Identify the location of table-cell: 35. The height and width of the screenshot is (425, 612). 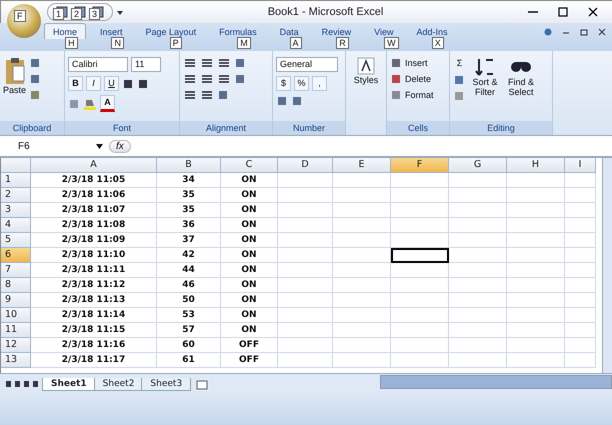
(189, 195).